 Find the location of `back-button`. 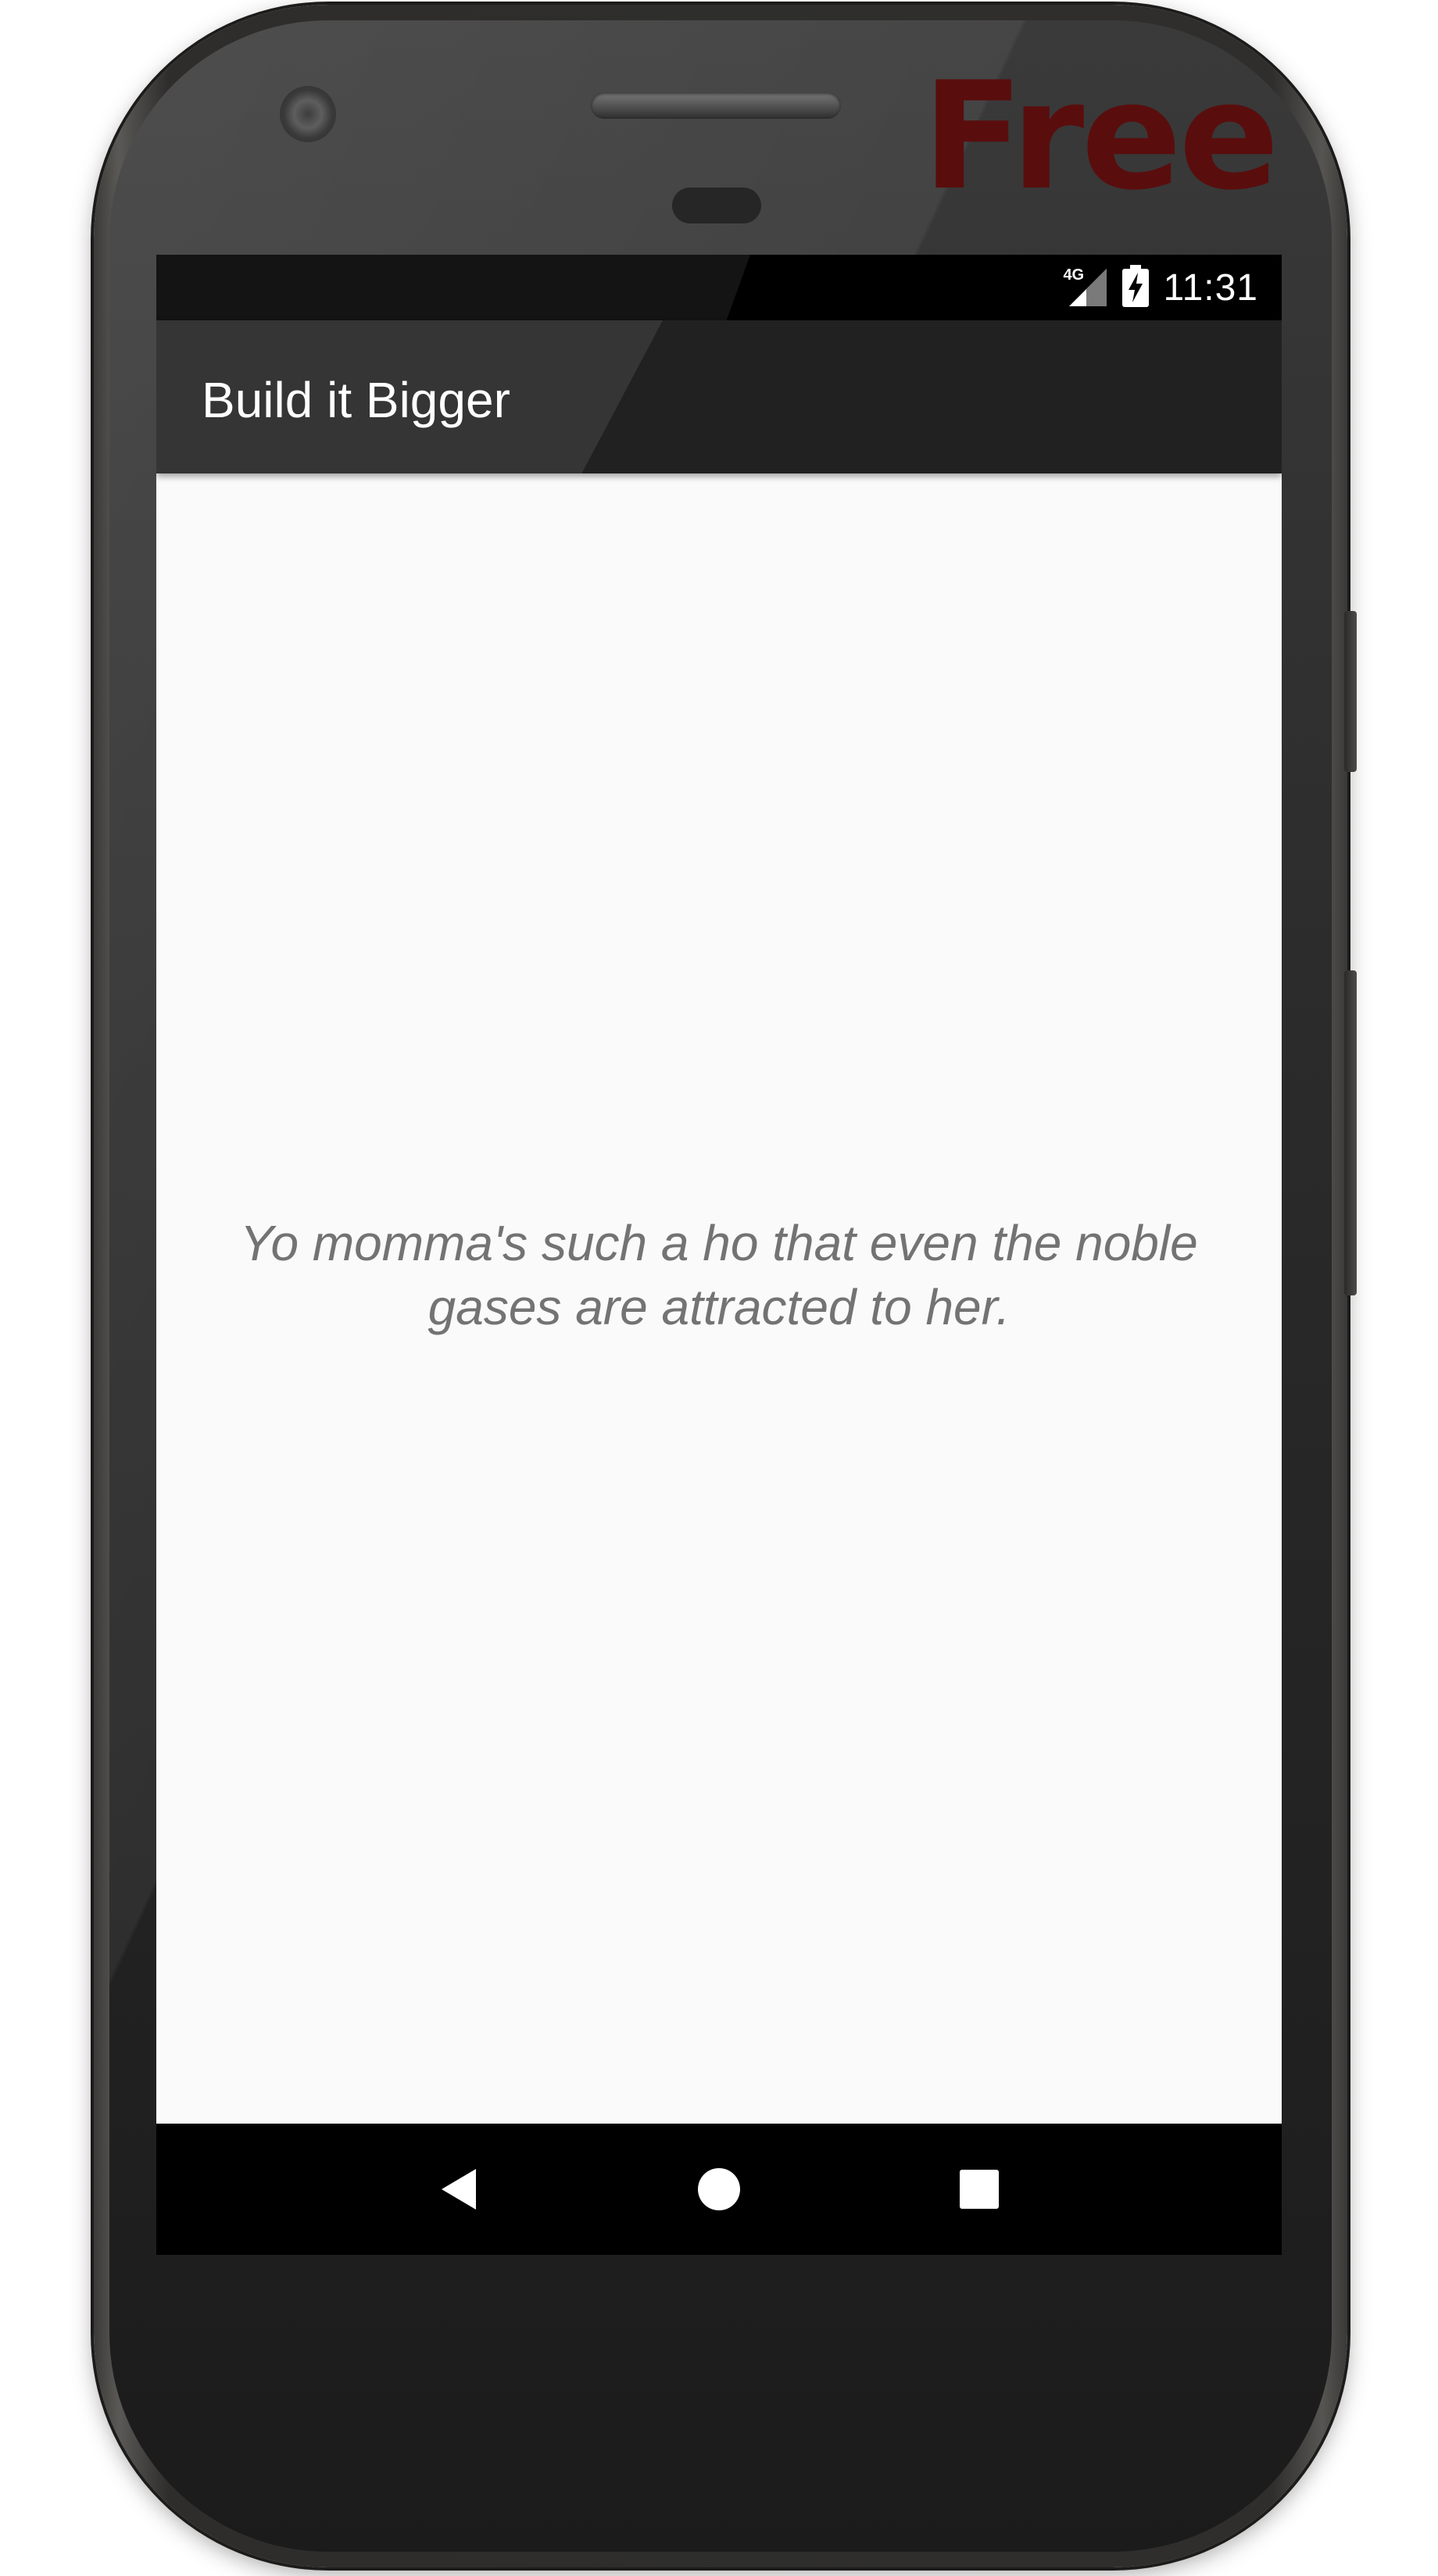

back-button is located at coordinates (459, 2189).